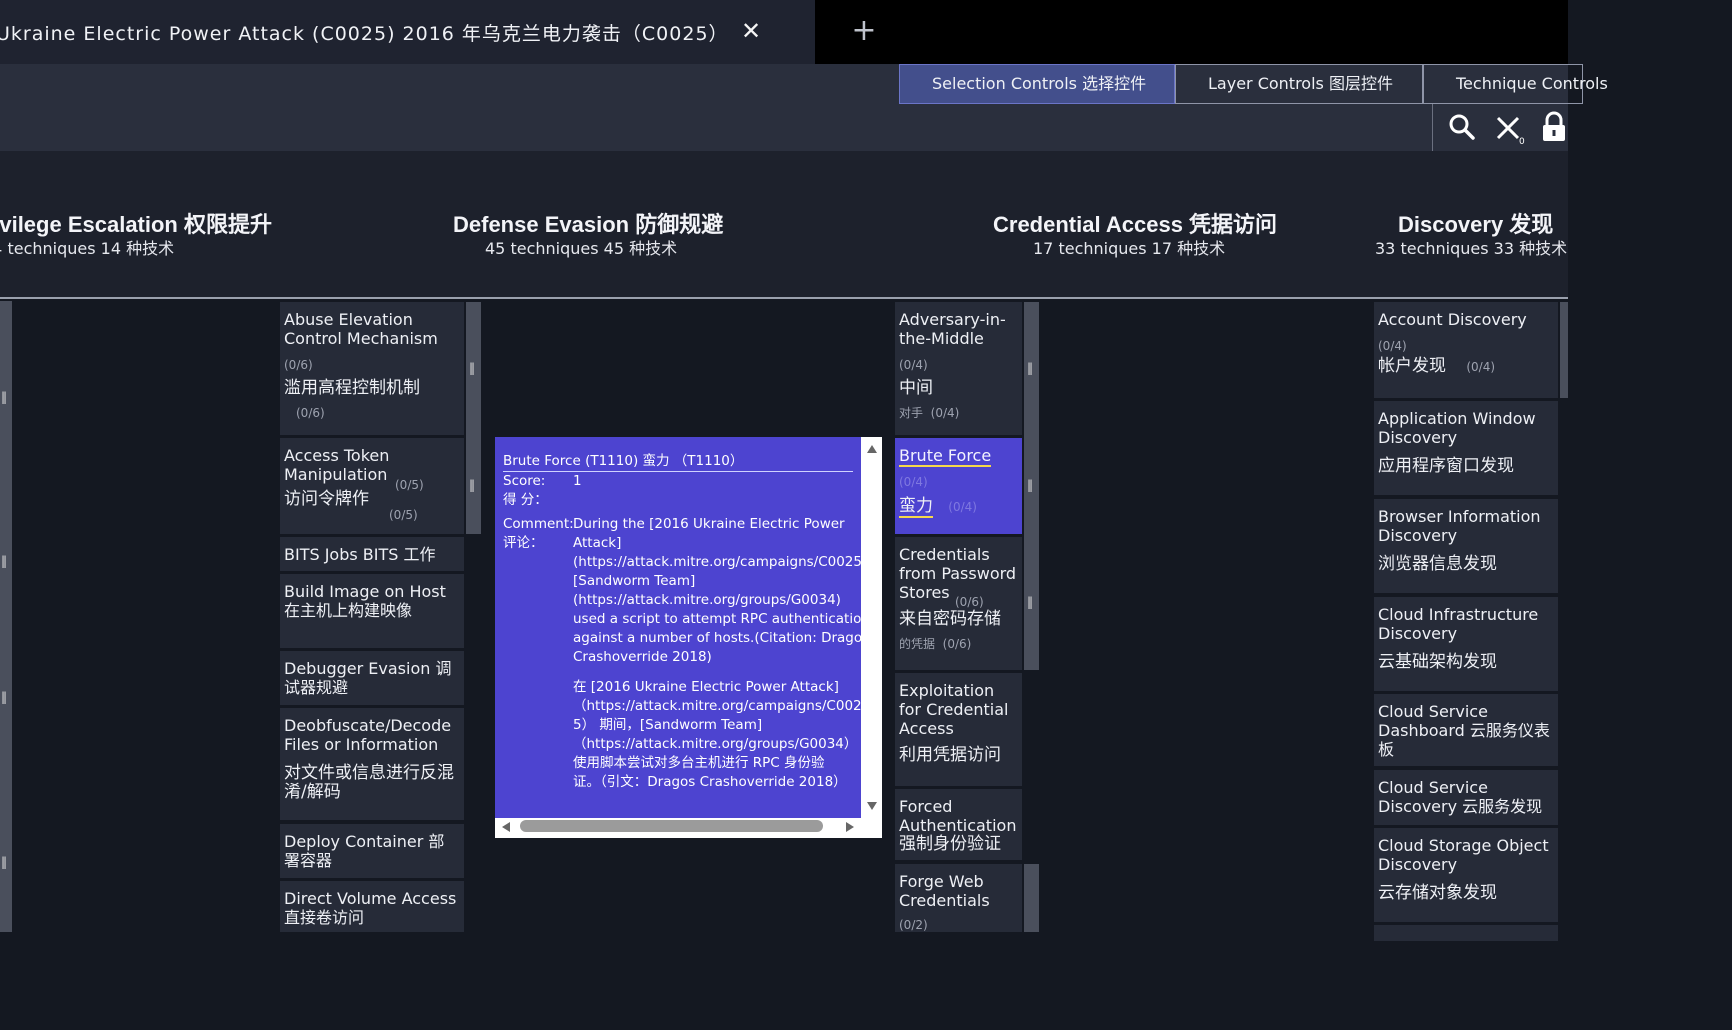  I want to click on technique-cell-forced-authentication: Forced Authentication 强制身份验证, so click(958, 824).